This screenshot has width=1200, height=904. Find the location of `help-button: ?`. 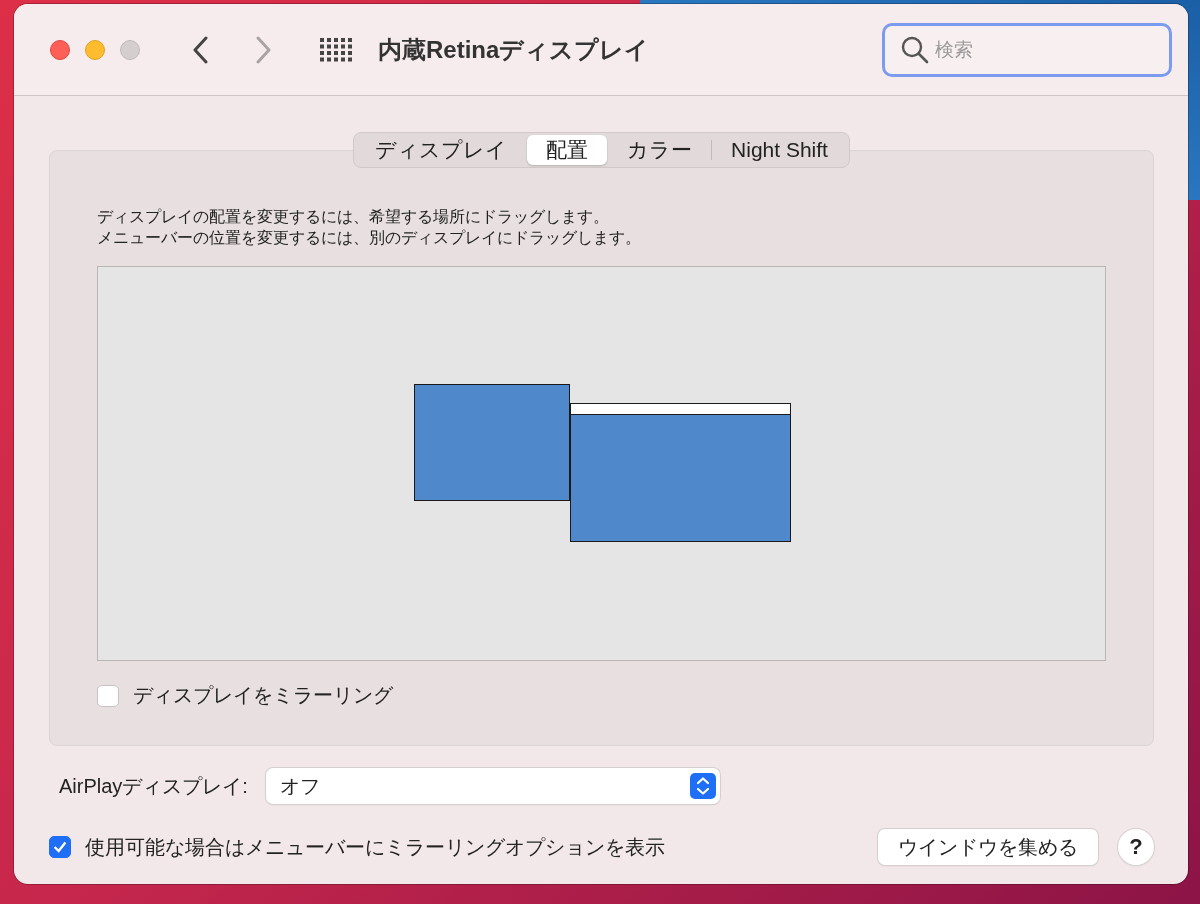

help-button: ? is located at coordinates (1136, 847).